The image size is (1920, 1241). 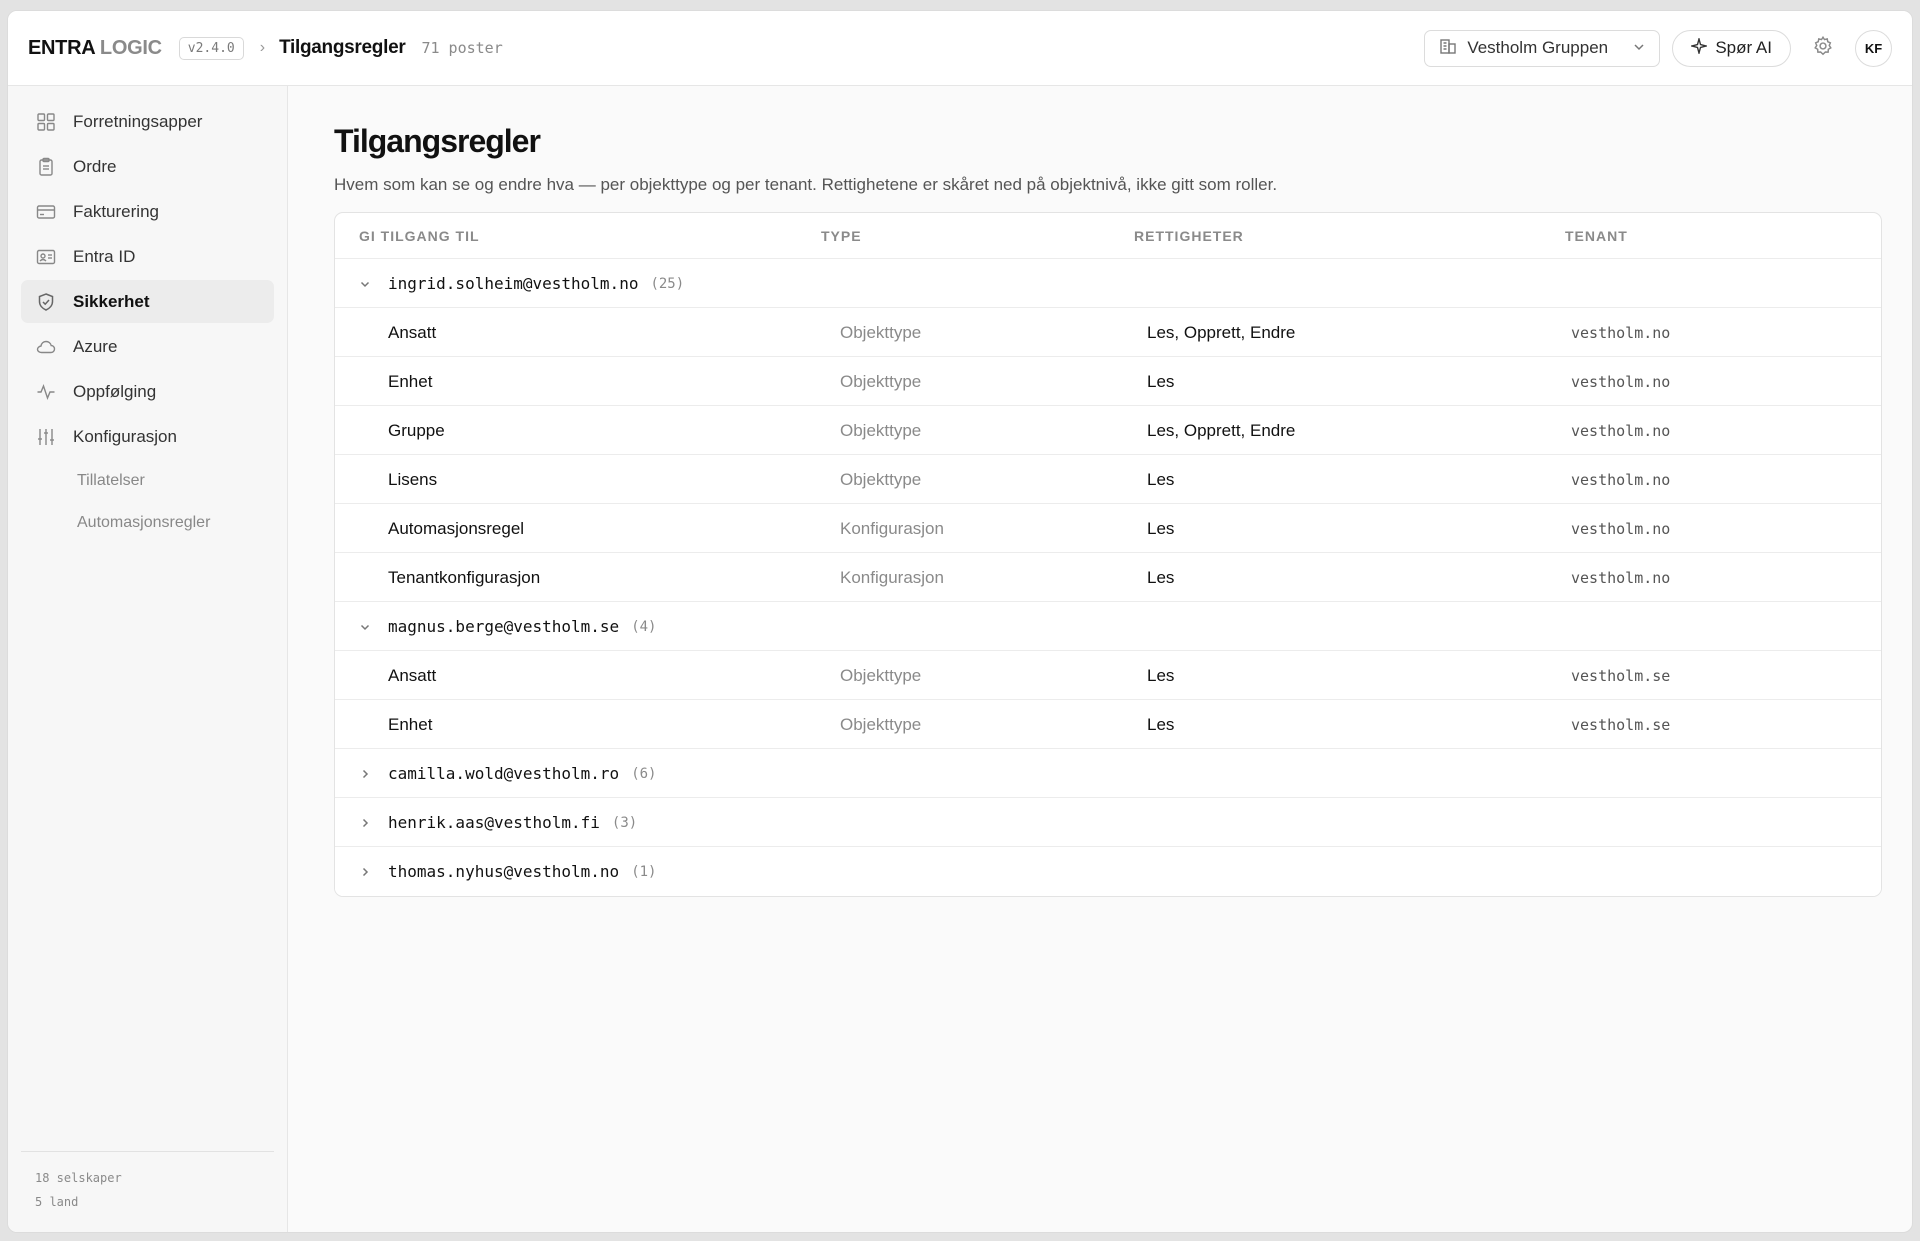 What do you see at coordinates (130, 47) in the screenshot?
I see `brand-secondary: LOGIC` at bounding box center [130, 47].